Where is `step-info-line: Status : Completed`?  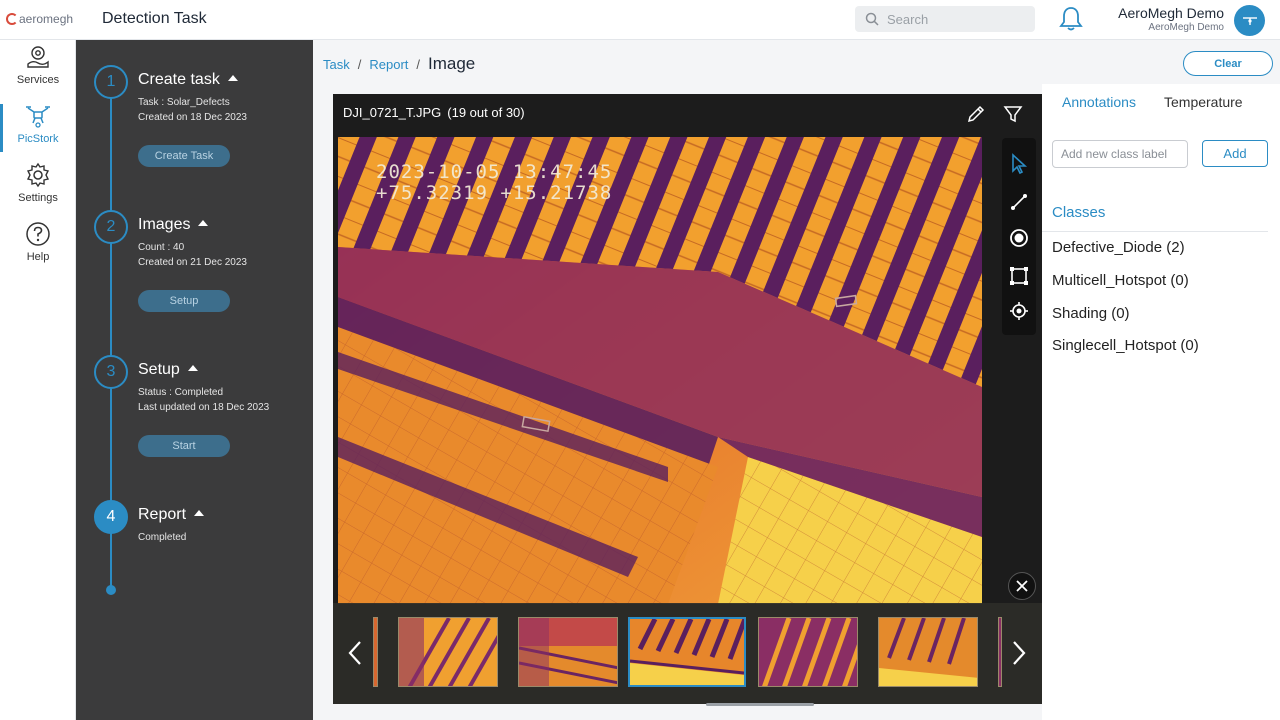 step-info-line: Status : Completed is located at coordinates (181, 392).